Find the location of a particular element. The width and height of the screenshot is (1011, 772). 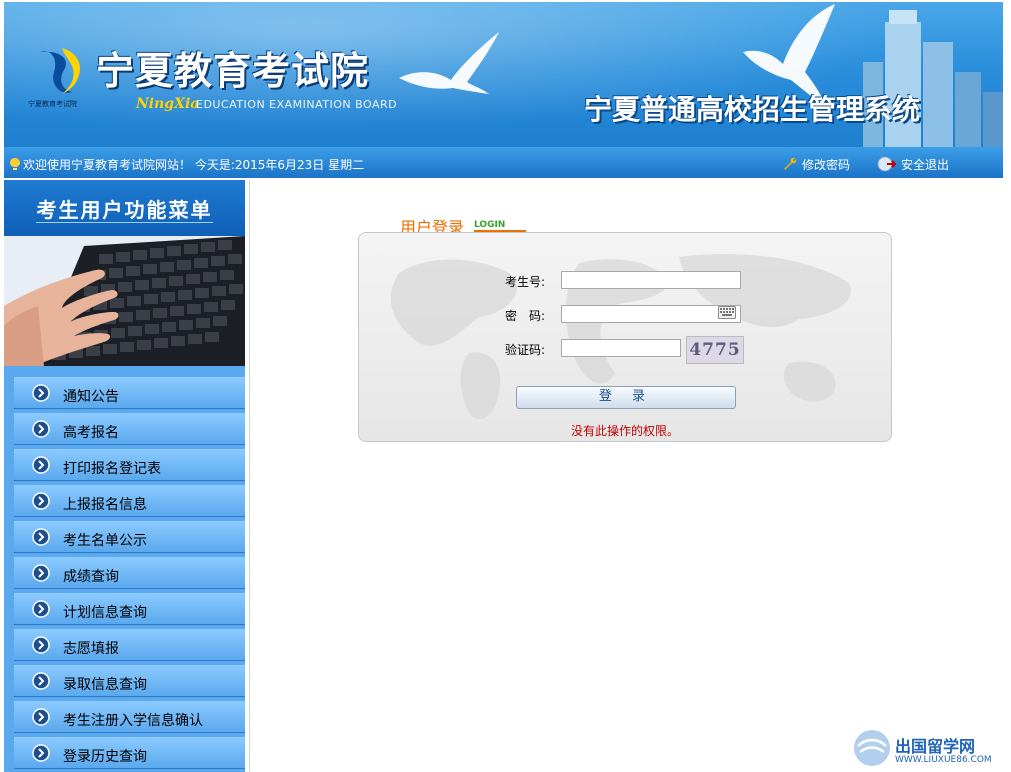

sidebar-item-registration: 高考报名 is located at coordinates (124, 428).